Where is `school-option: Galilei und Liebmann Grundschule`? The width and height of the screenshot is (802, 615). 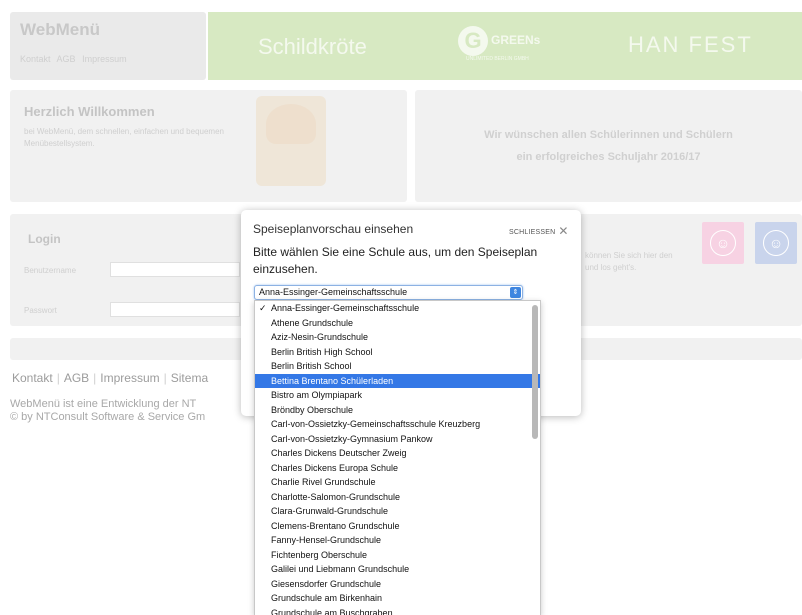 school-option: Galilei und Liebmann Grundschule is located at coordinates (397, 569).